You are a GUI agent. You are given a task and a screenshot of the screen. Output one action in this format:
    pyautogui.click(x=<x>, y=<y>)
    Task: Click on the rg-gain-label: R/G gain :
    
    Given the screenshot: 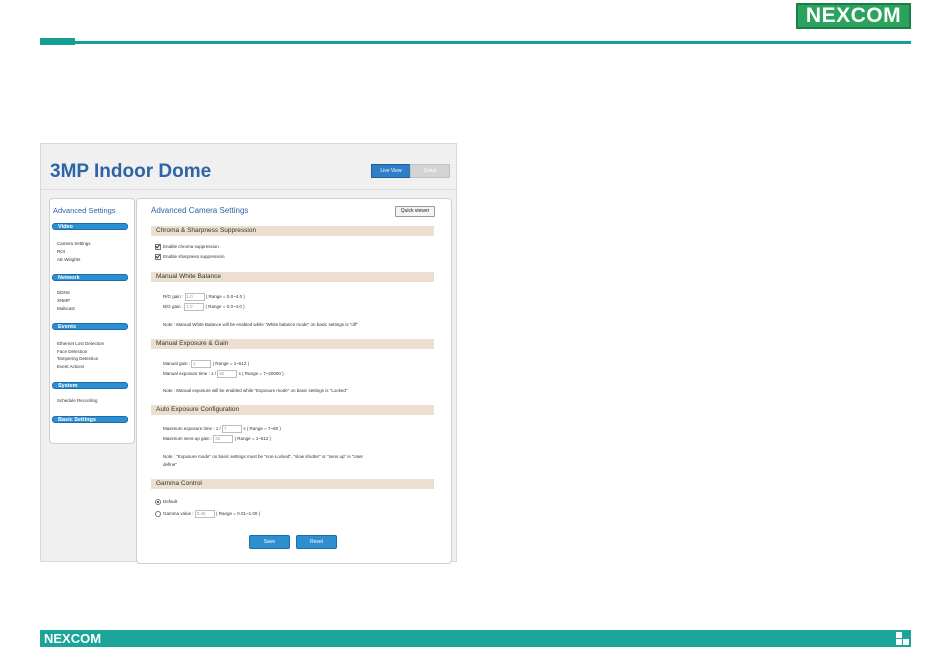 What is the action you would take?
    pyautogui.click(x=173, y=297)
    